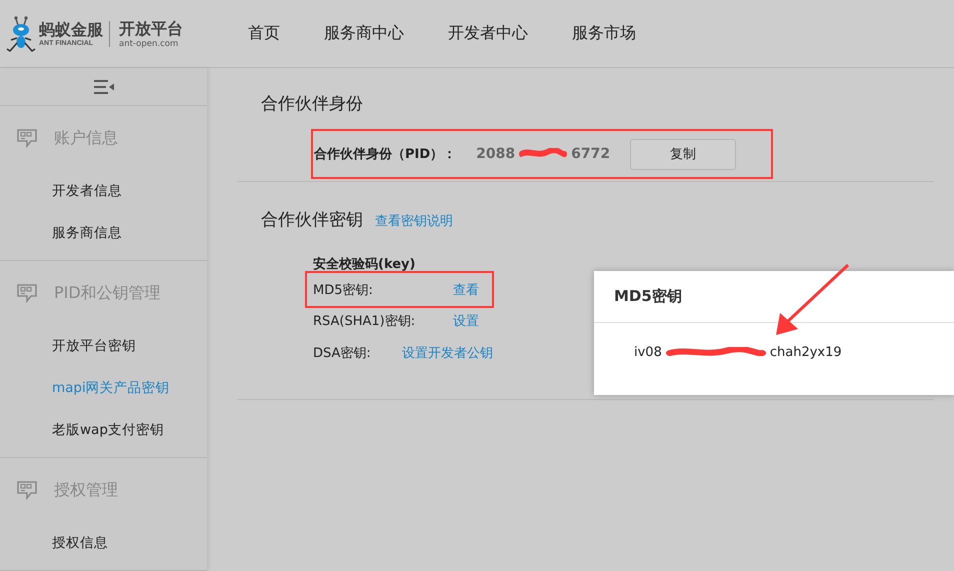 The height and width of the screenshot is (571, 954). What do you see at coordinates (364, 321) in the screenshot?
I see `field-label: RSA(SHA1)密钥:` at bounding box center [364, 321].